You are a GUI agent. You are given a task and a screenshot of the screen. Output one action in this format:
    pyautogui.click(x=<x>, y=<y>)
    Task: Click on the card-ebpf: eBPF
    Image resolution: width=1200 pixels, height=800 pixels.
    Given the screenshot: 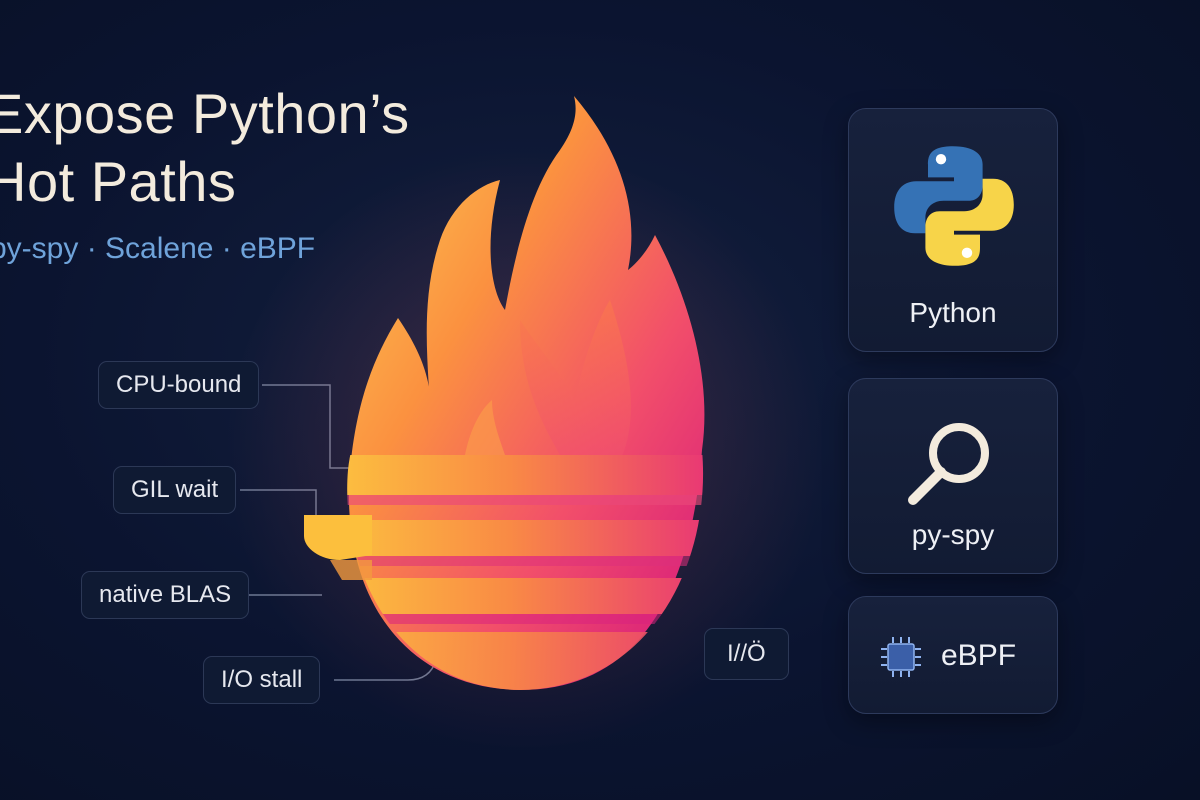 What is the action you would take?
    pyautogui.click(x=953, y=655)
    